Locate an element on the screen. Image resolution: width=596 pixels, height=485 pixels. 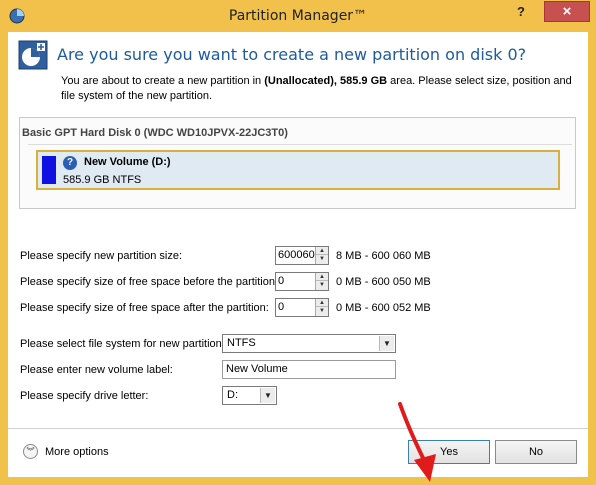
partition-name: New Volume (D:) is located at coordinates (127, 162).